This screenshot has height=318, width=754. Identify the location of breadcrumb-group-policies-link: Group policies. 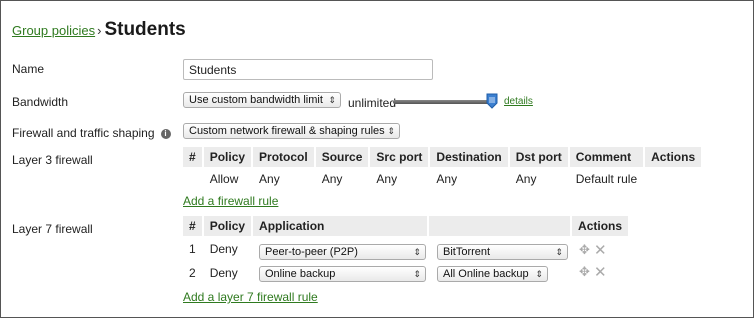
(53, 30).